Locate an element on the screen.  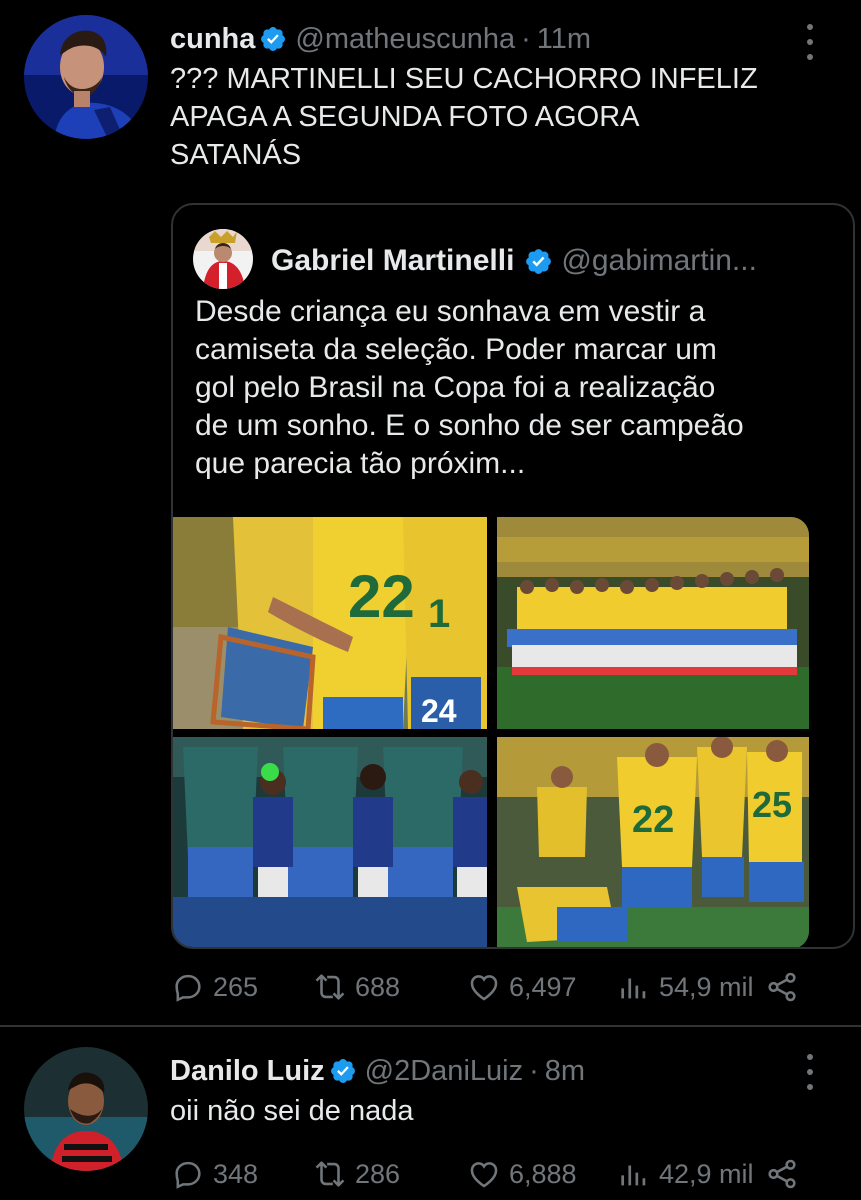
author-handle: @2DaniLuiz is located at coordinates (444, 1071).